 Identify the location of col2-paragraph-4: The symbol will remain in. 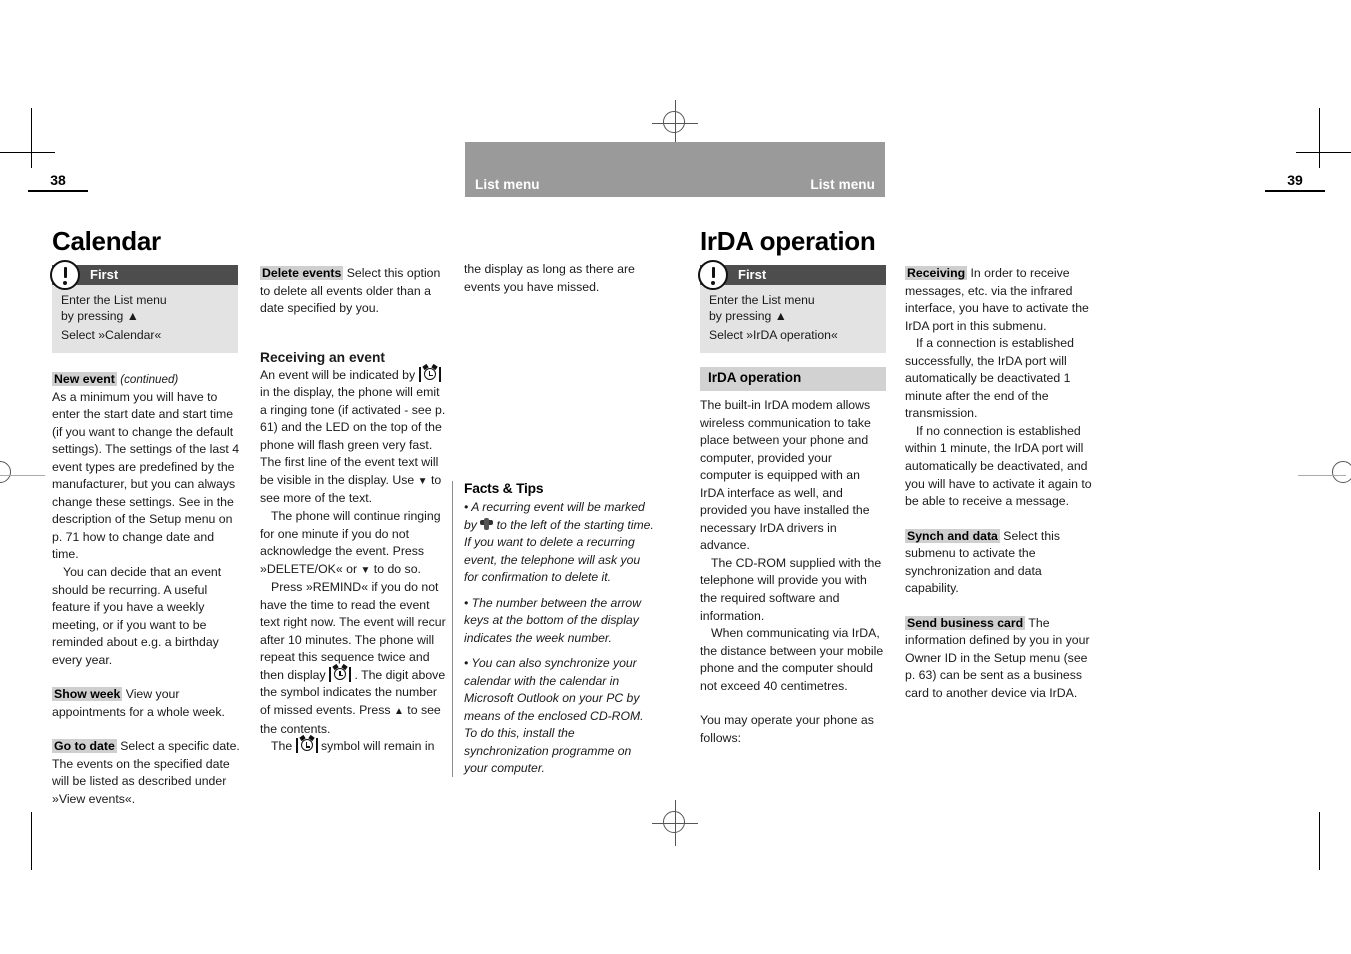
(354, 745).